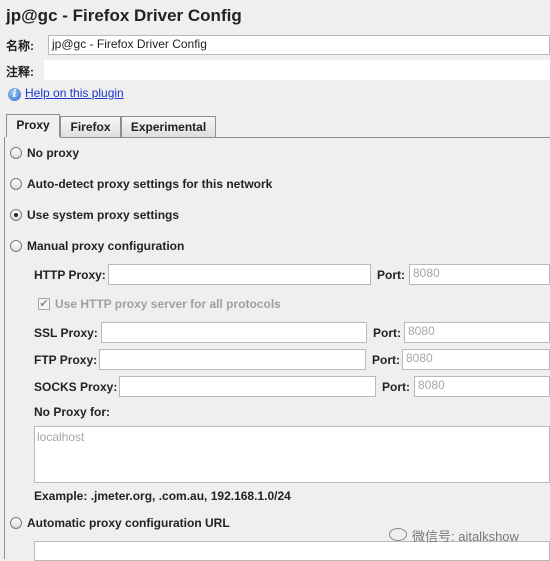 This screenshot has width=550, height=561. Describe the element at coordinates (234, 332) in the screenshot. I see `ssl-proxy-input` at that location.